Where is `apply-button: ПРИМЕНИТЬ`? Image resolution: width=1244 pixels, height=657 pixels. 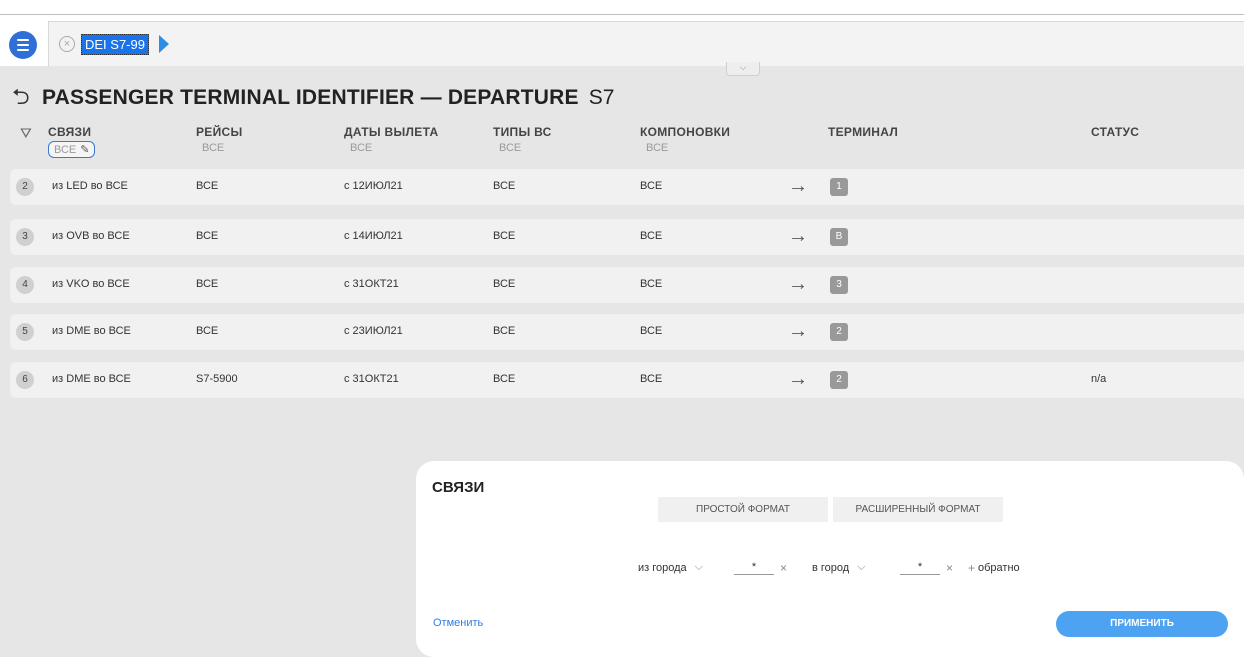
apply-button: ПРИМЕНИТЬ is located at coordinates (1142, 624).